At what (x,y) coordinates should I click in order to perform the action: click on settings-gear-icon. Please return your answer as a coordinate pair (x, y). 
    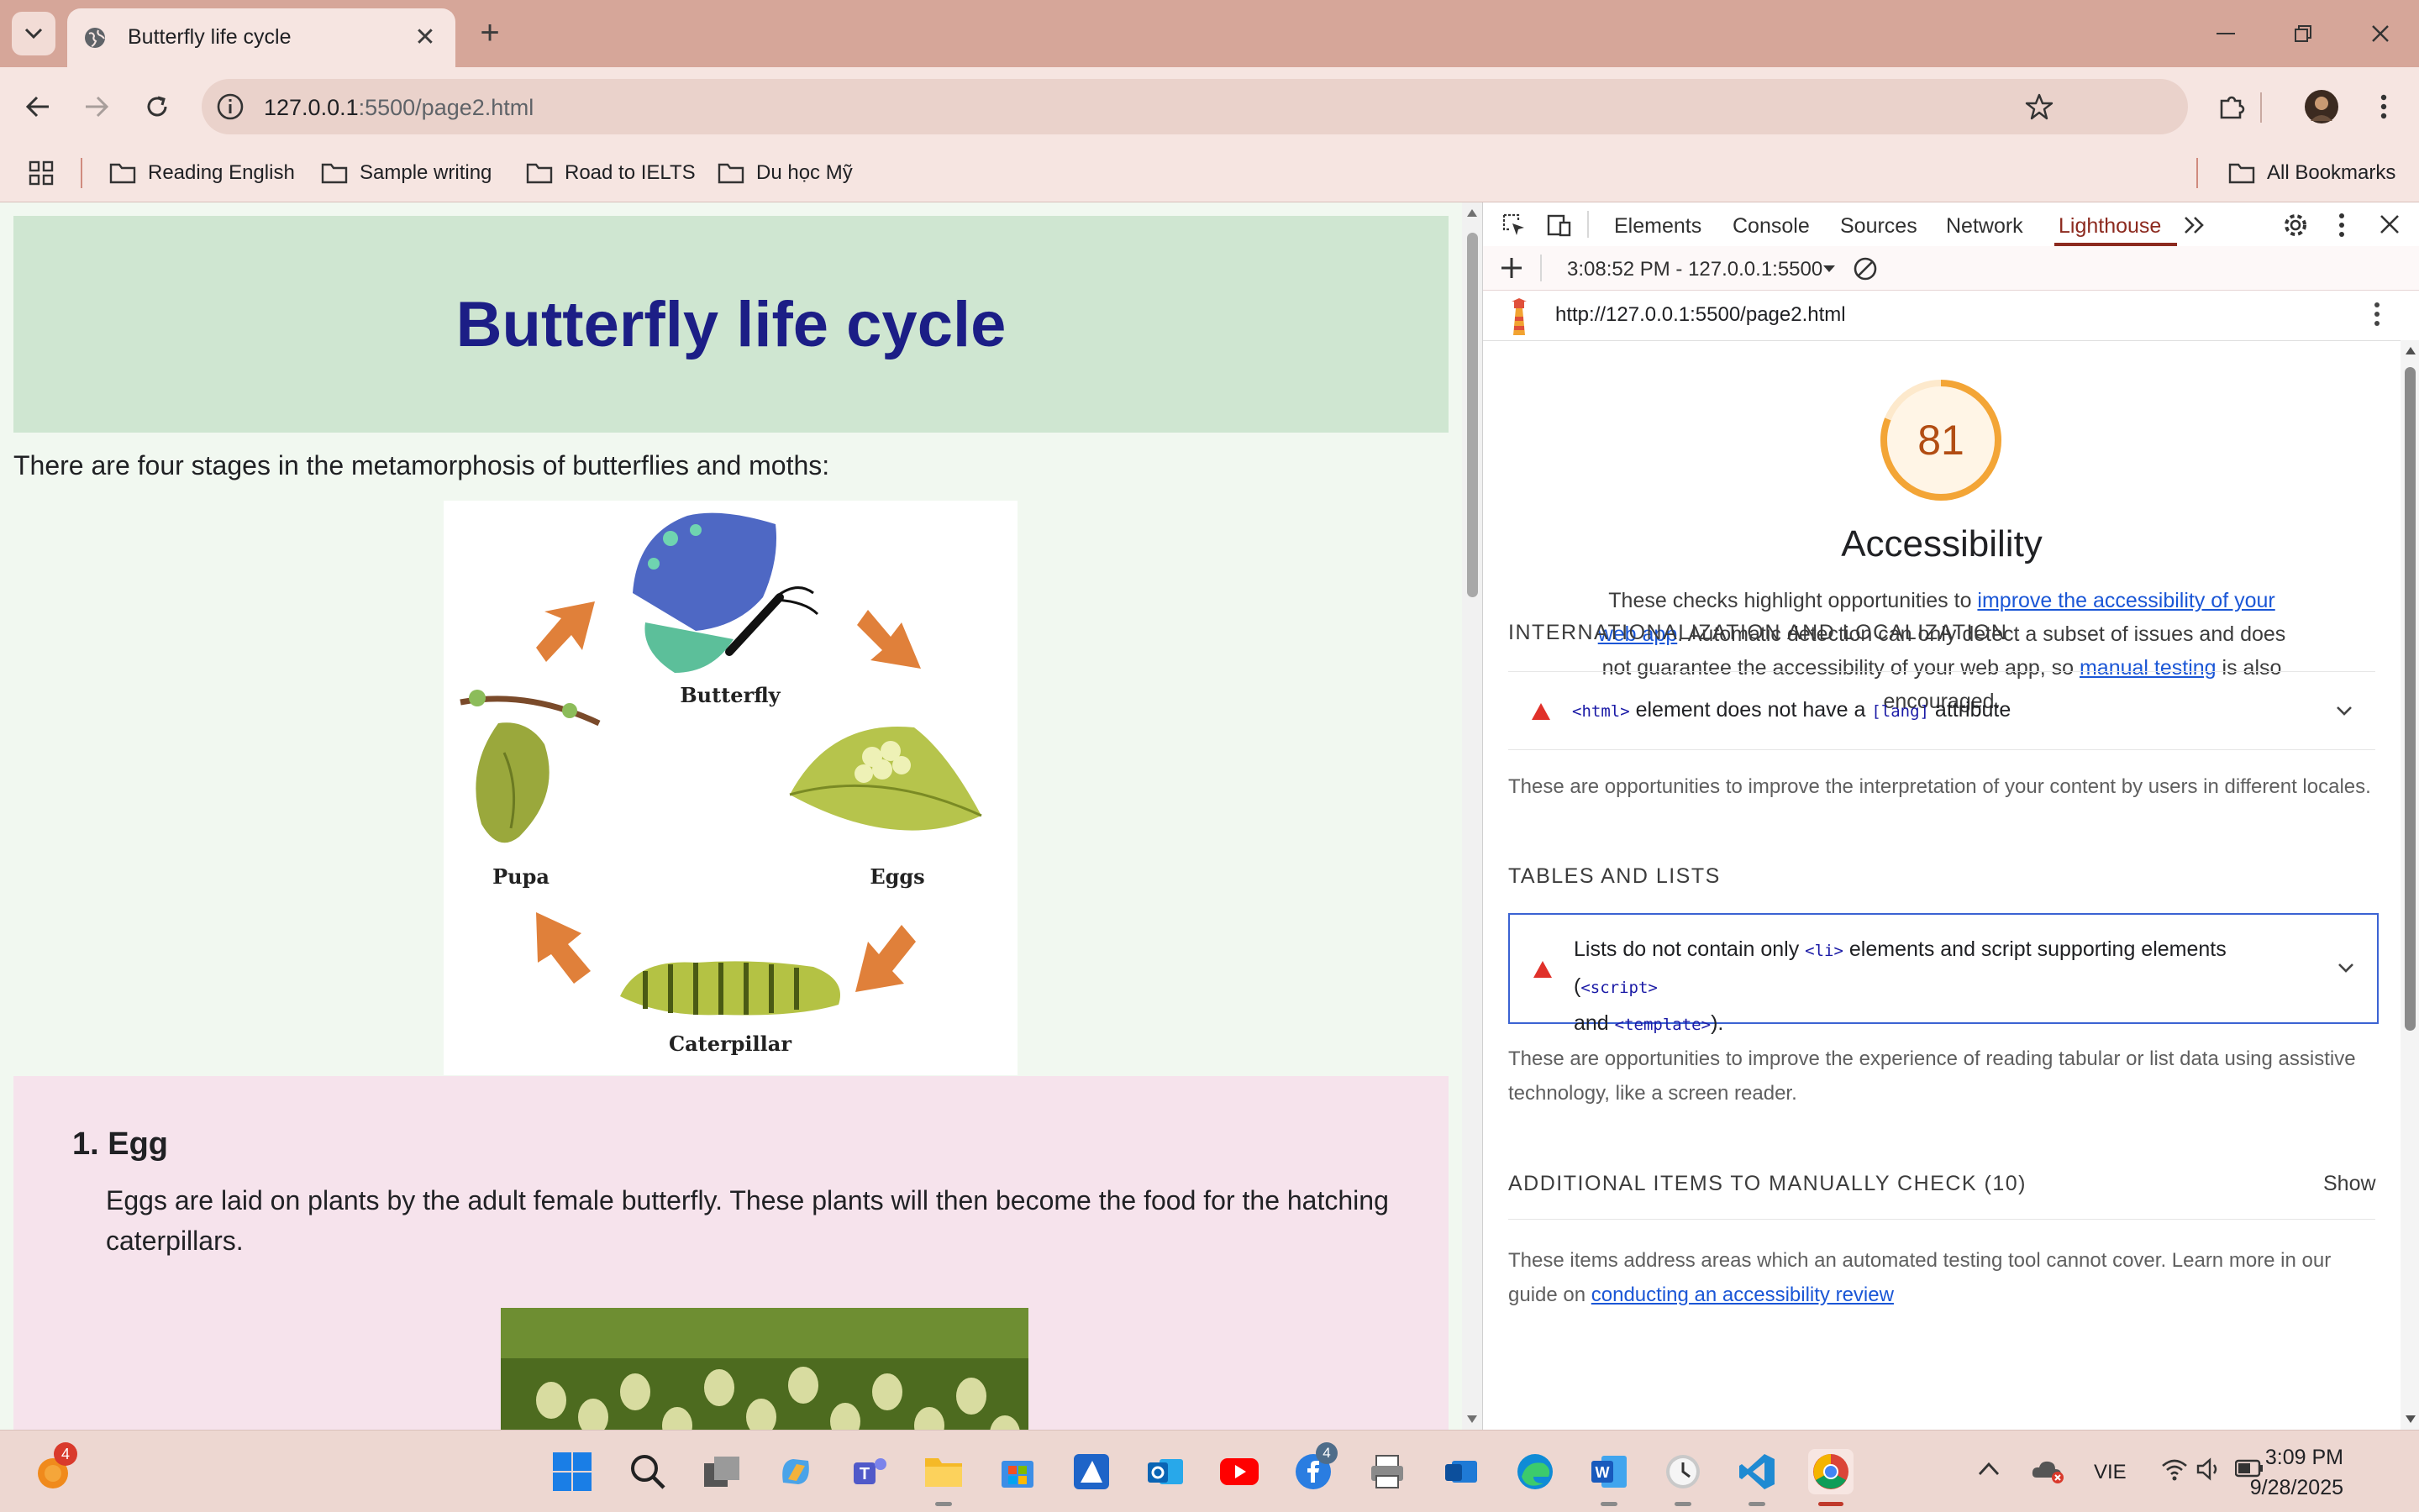
    Looking at the image, I should click on (2295, 225).